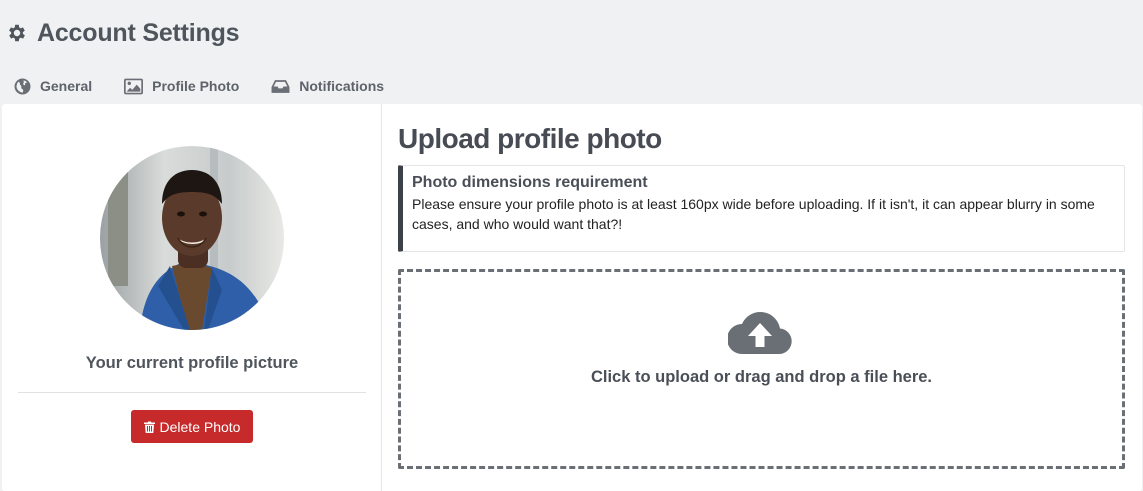 This screenshot has width=1143, height=491. Describe the element at coordinates (760, 333) in the screenshot. I see `cloud-upload-icon` at that location.